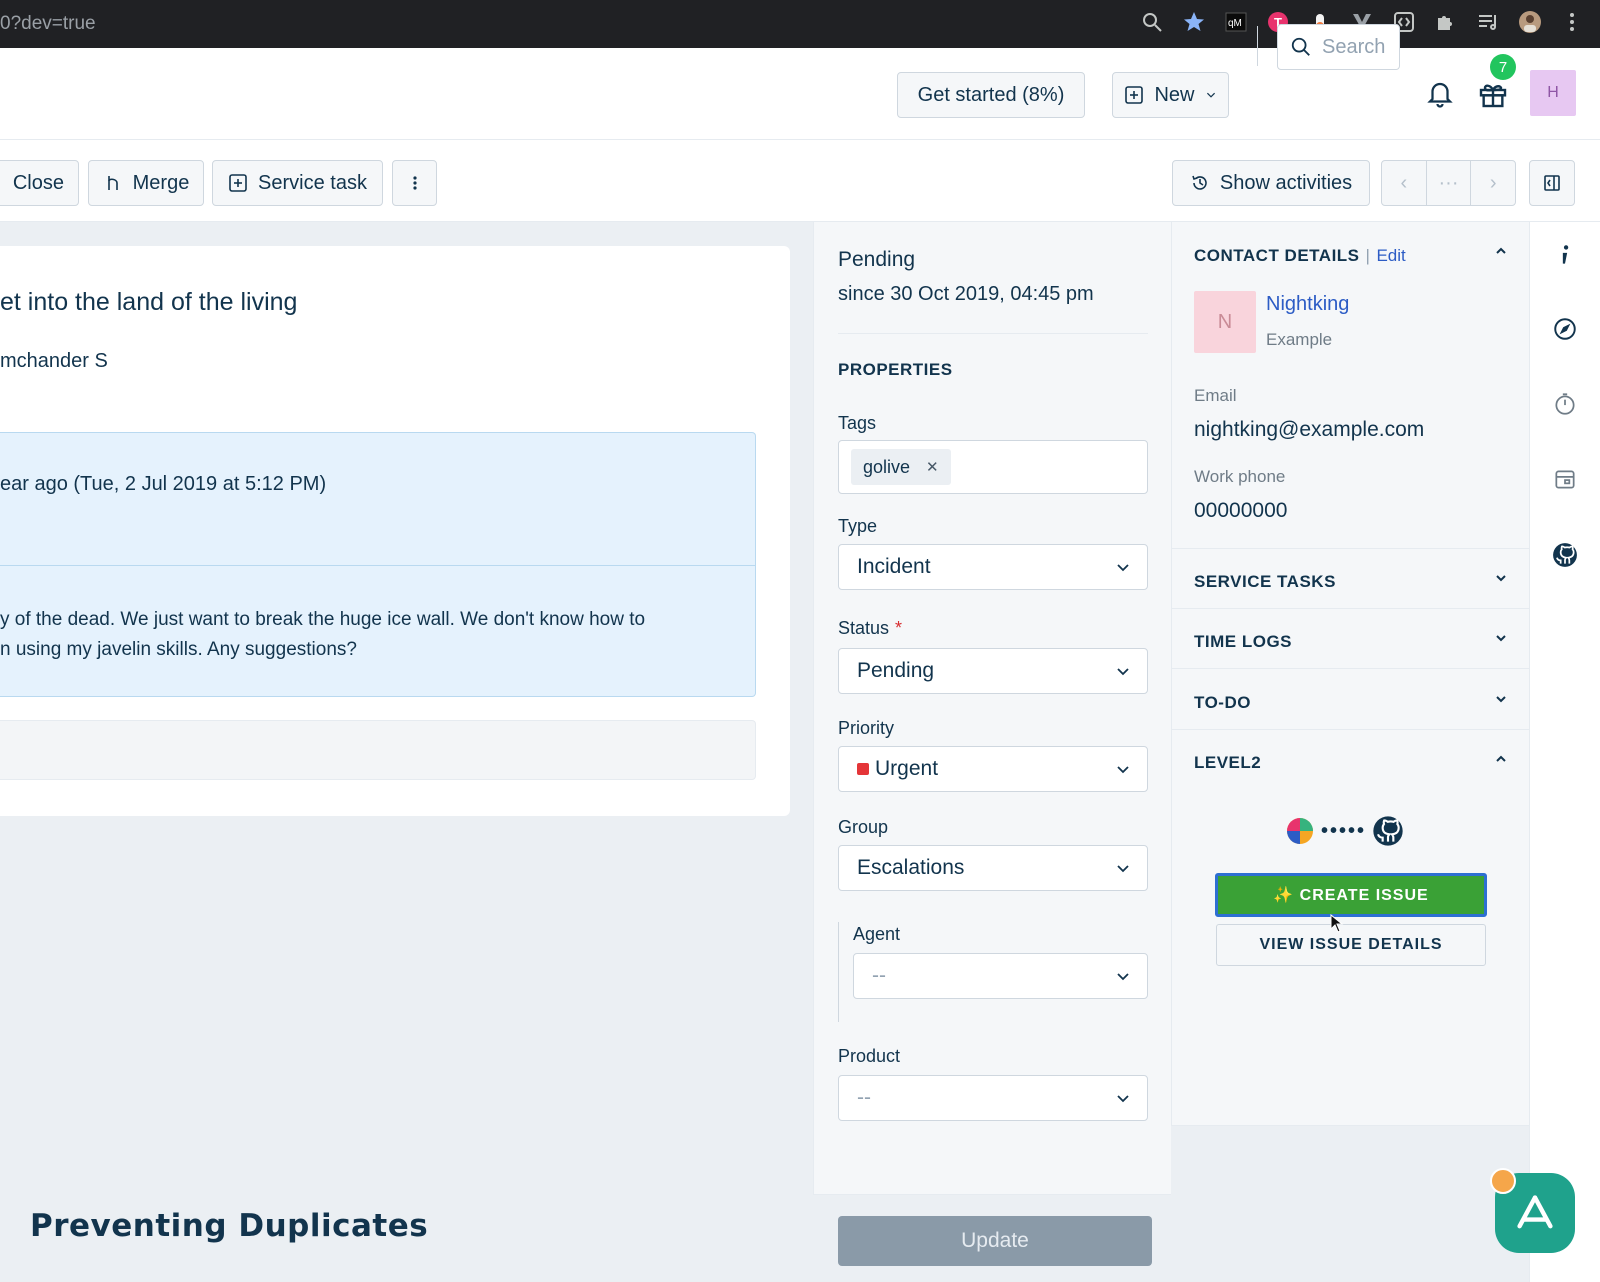  What do you see at coordinates (1351, 895) in the screenshot?
I see `create-issue-button: ✨ CREATE ISSUE` at bounding box center [1351, 895].